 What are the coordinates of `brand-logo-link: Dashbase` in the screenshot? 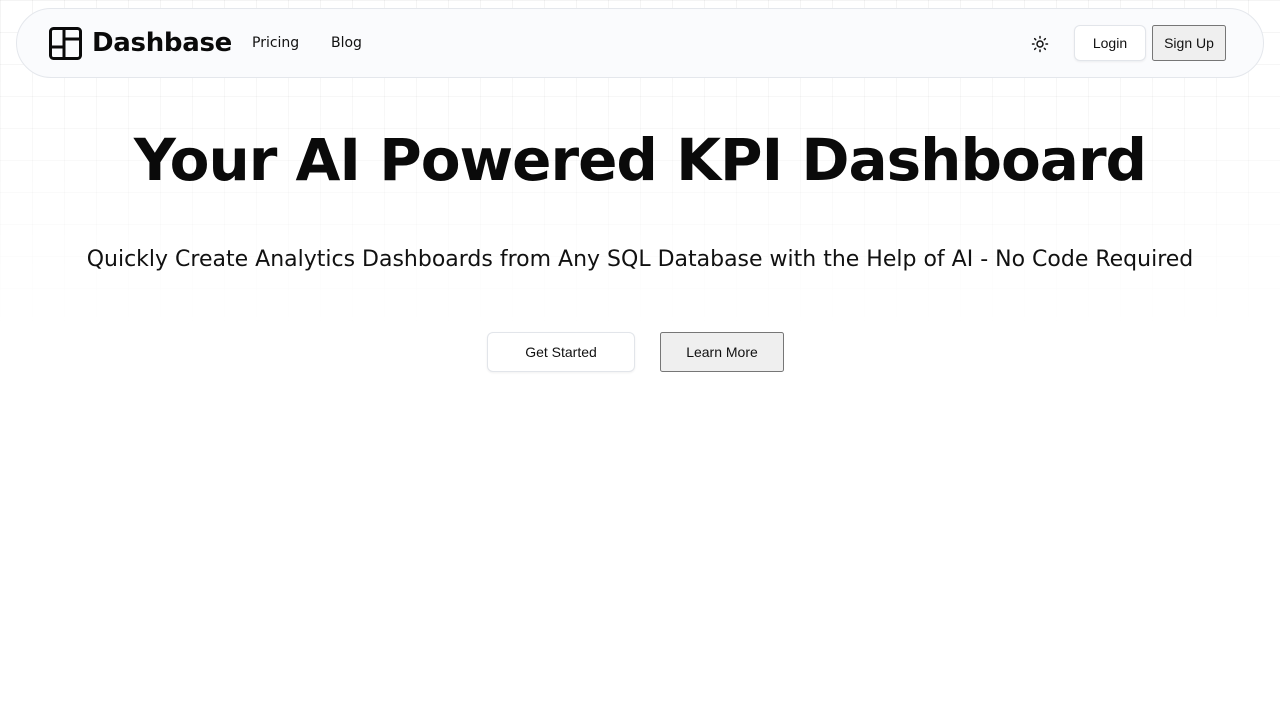 It's located at (140, 43).